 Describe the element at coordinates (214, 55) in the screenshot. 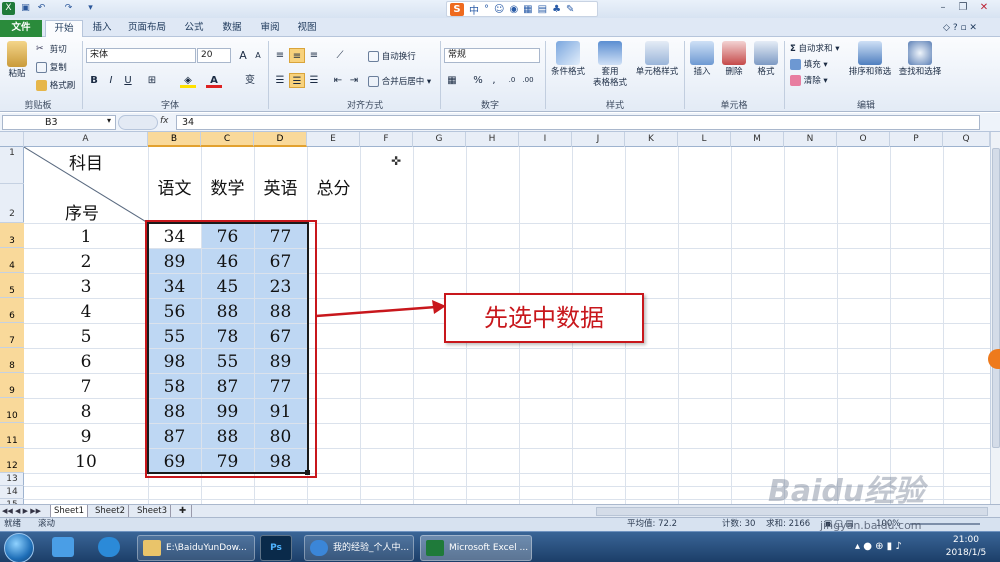

I see `font-size-select: 20` at that location.